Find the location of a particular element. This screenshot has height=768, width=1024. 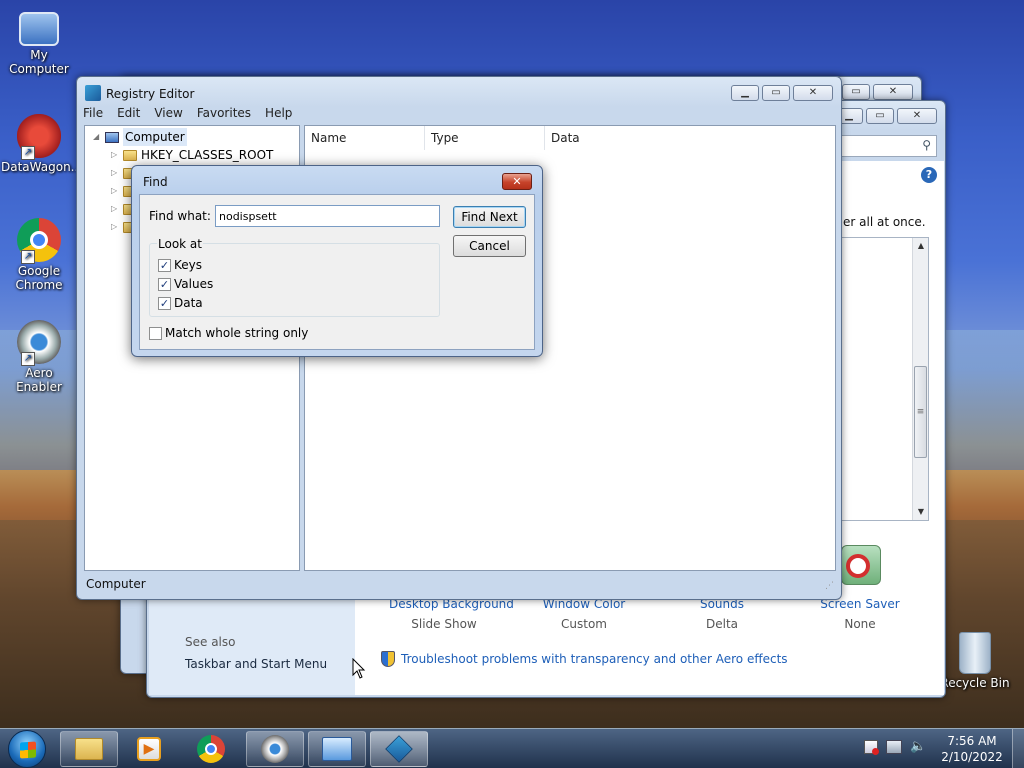

chrome-icon: ↗ is located at coordinates (39, 241).